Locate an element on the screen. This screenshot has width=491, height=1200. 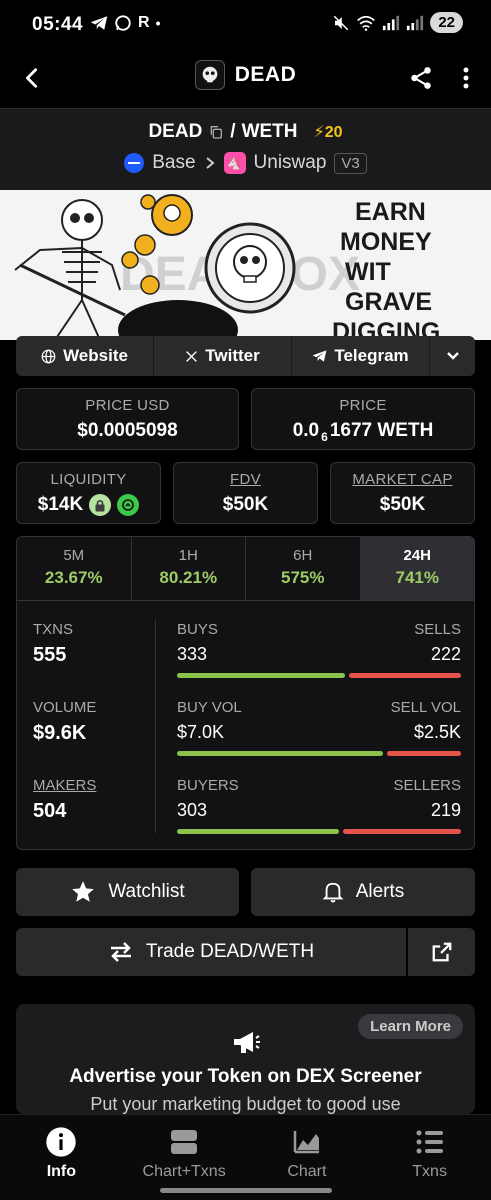
star-icon is located at coordinates (83, 891).